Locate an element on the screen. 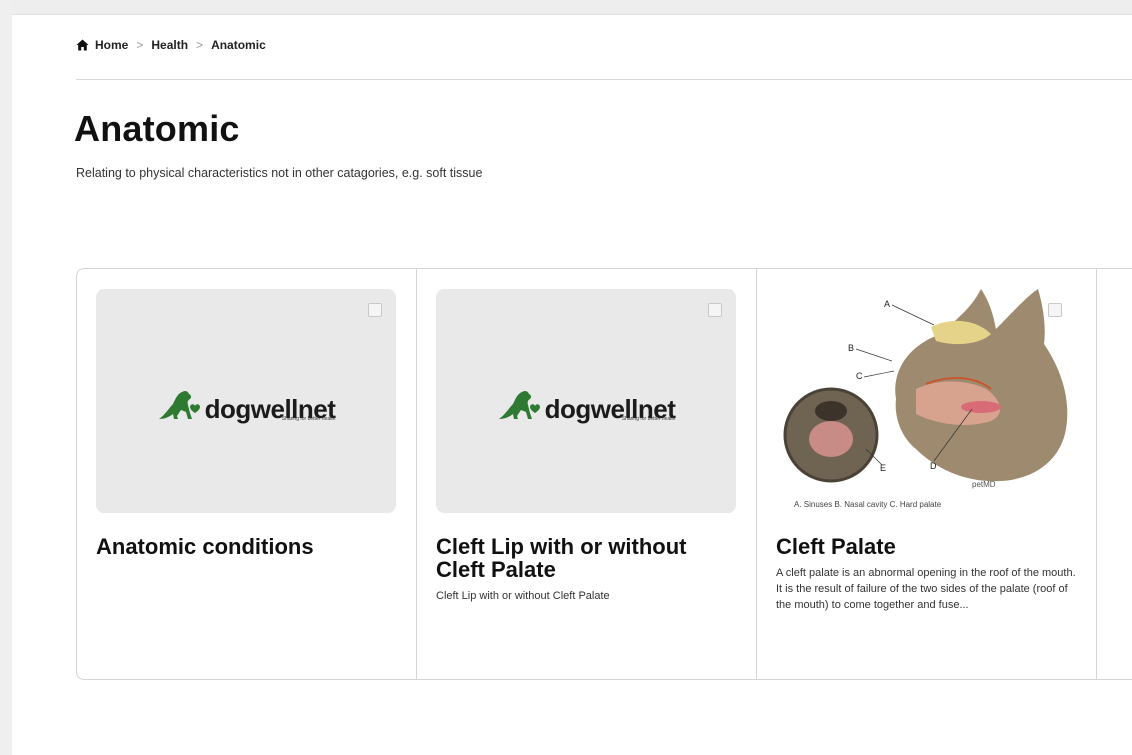  browser-top-edge is located at coordinates (566, 7).